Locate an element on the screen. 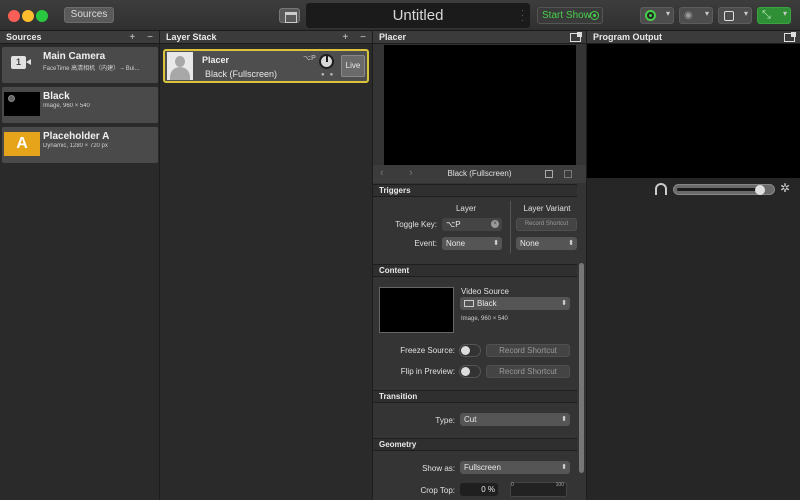 The height and width of the screenshot is (500, 800). crop-top-label: Crop Top: is located at coordinates (437, 490).